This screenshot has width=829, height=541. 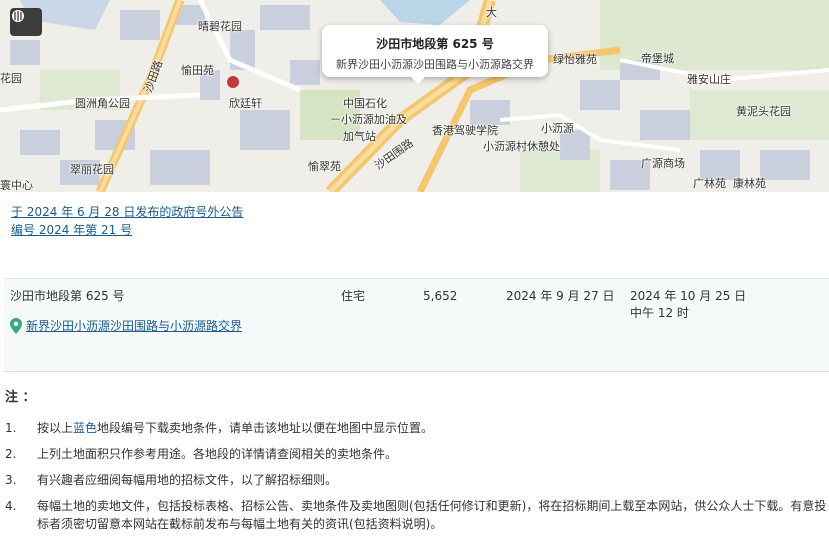 I want to click on map-popup: 沙田市地段第 625 号 新界沙田小沥源沙田围路与小沥源路交界, so click(x=435, y=54).